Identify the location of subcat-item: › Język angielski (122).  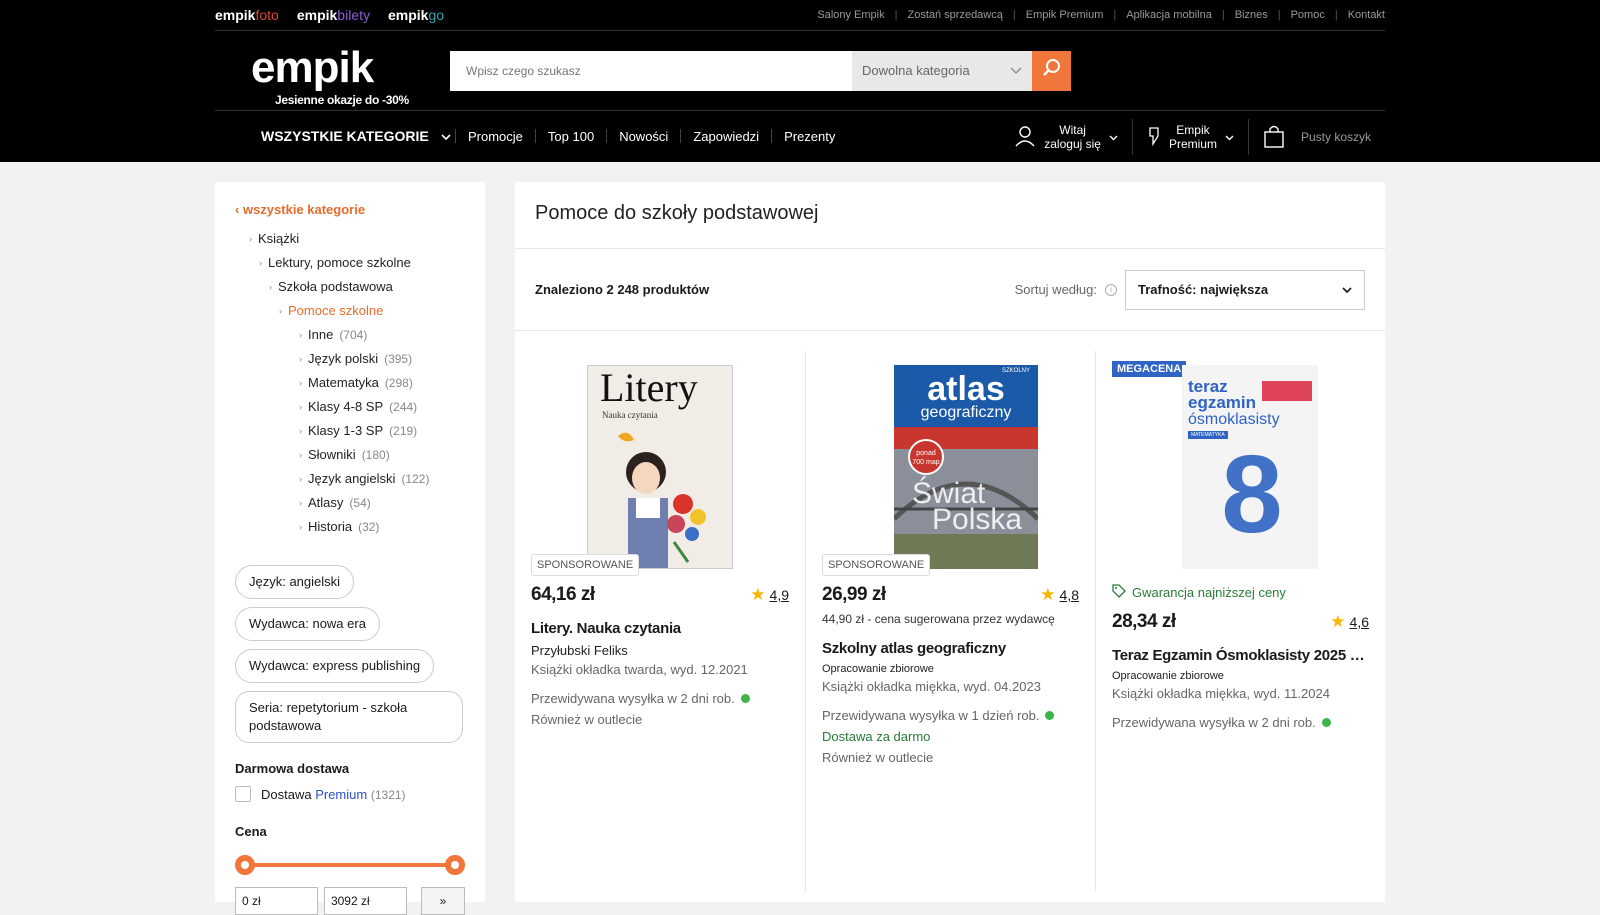
(350, 479).